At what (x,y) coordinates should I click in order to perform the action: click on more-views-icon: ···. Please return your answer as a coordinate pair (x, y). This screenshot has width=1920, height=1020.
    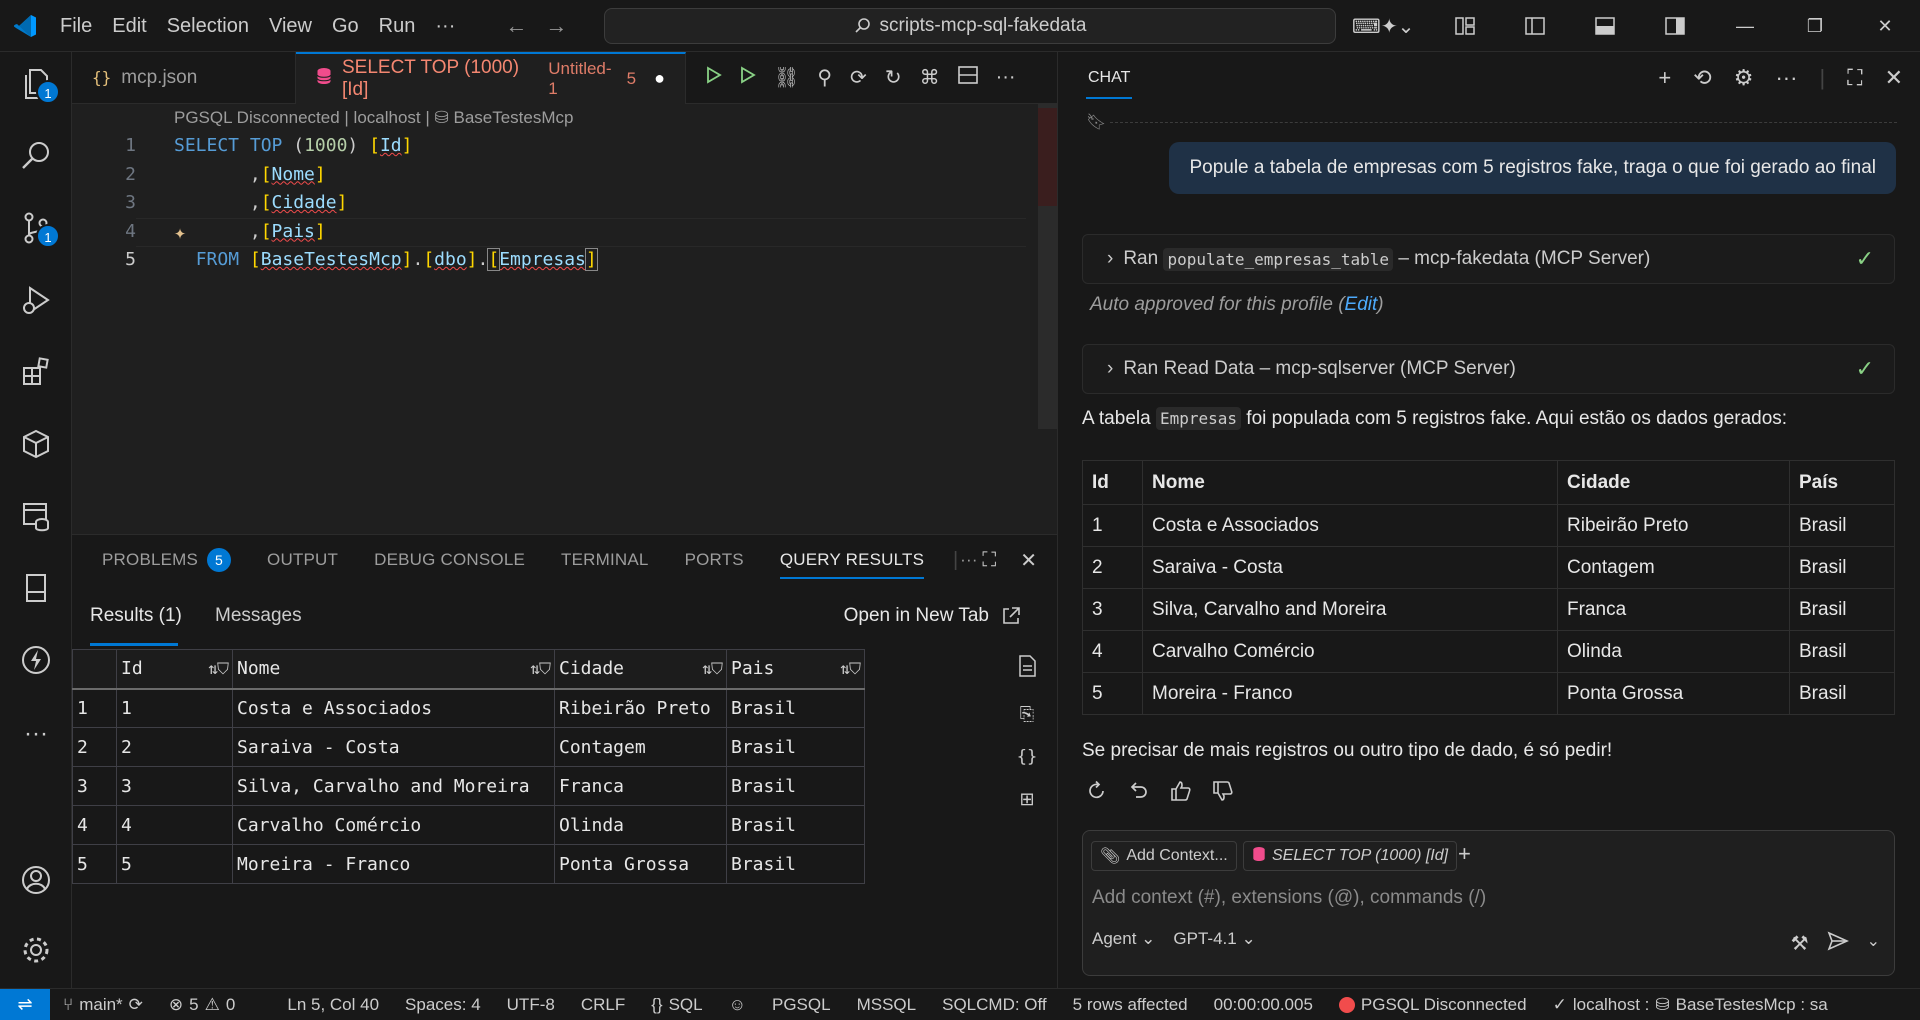
    Looking at the image, I should click on (36, 734).